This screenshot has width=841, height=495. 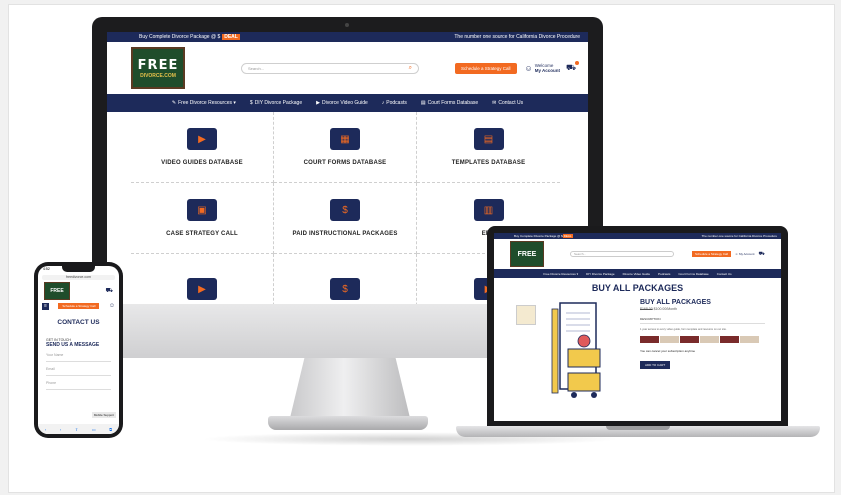 I want to click on grid-item-video-guides: ▶ VIDEO GUIDES DATABASE, so click(x=202, y=147).